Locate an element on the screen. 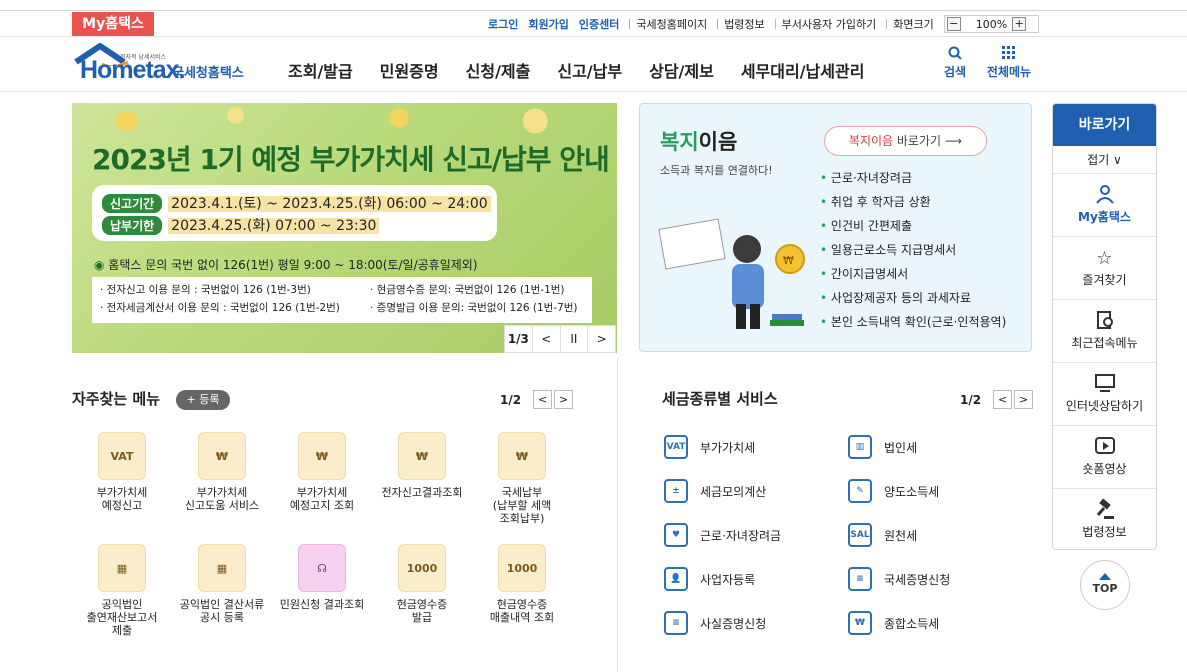 The height and width of the screenshot is (672, 1187). tax-item-global-income: ₩ 종합소득세 is located at coordinates (893, 623).